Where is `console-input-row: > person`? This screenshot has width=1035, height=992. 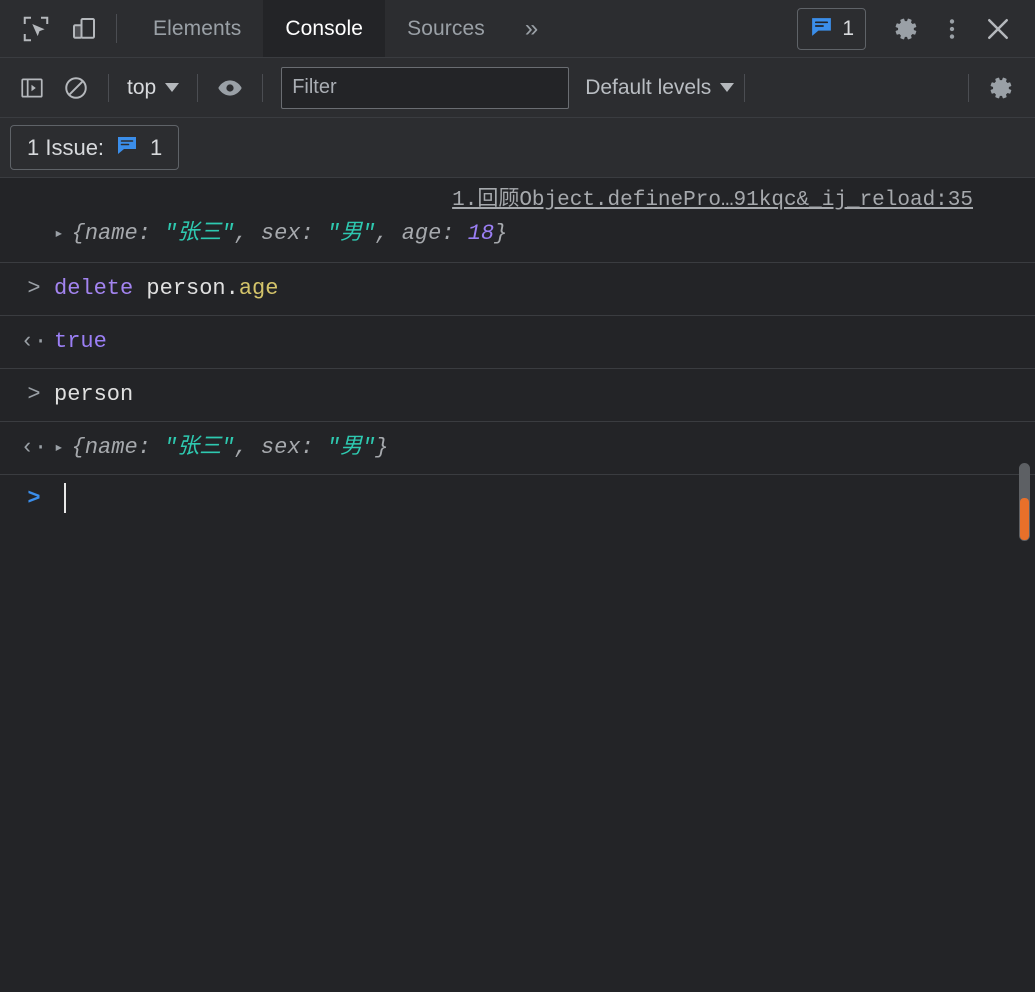 console-input-row: > person is located at coordinates (517, 395).